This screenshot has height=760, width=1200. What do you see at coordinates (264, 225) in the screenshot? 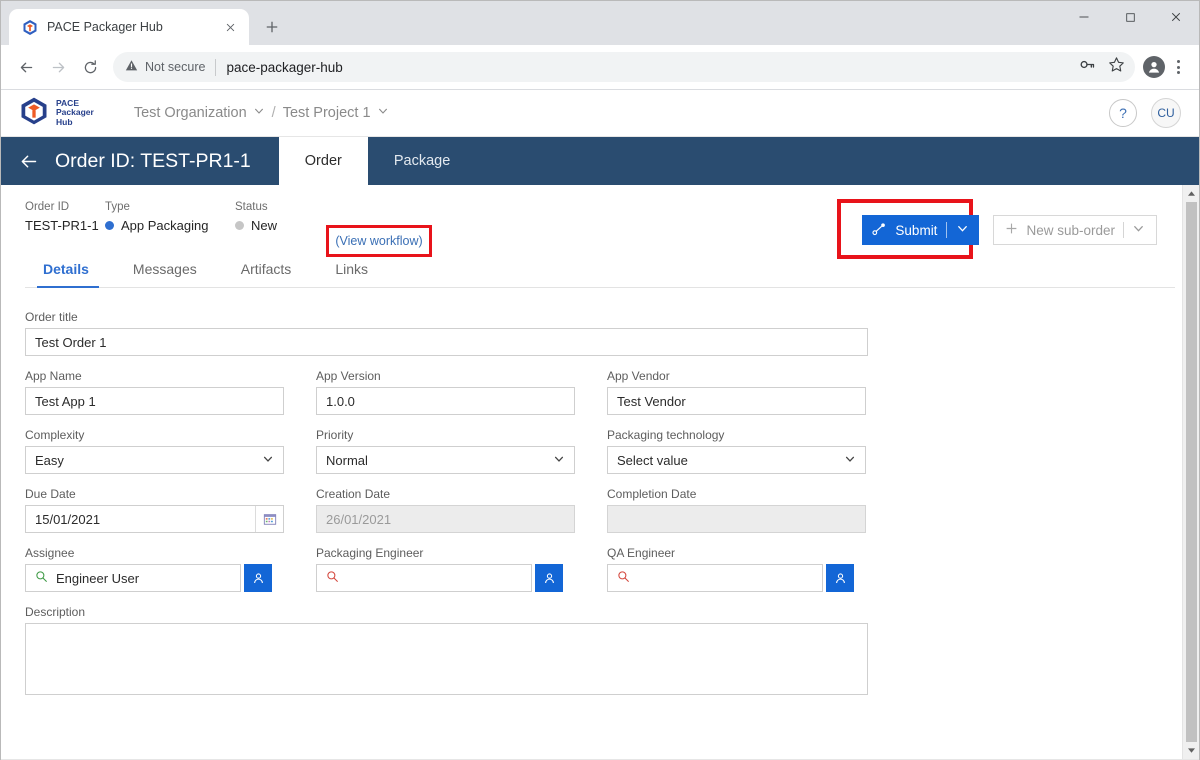
I see `meta-status-text: New` at bounding box center [264, 225].